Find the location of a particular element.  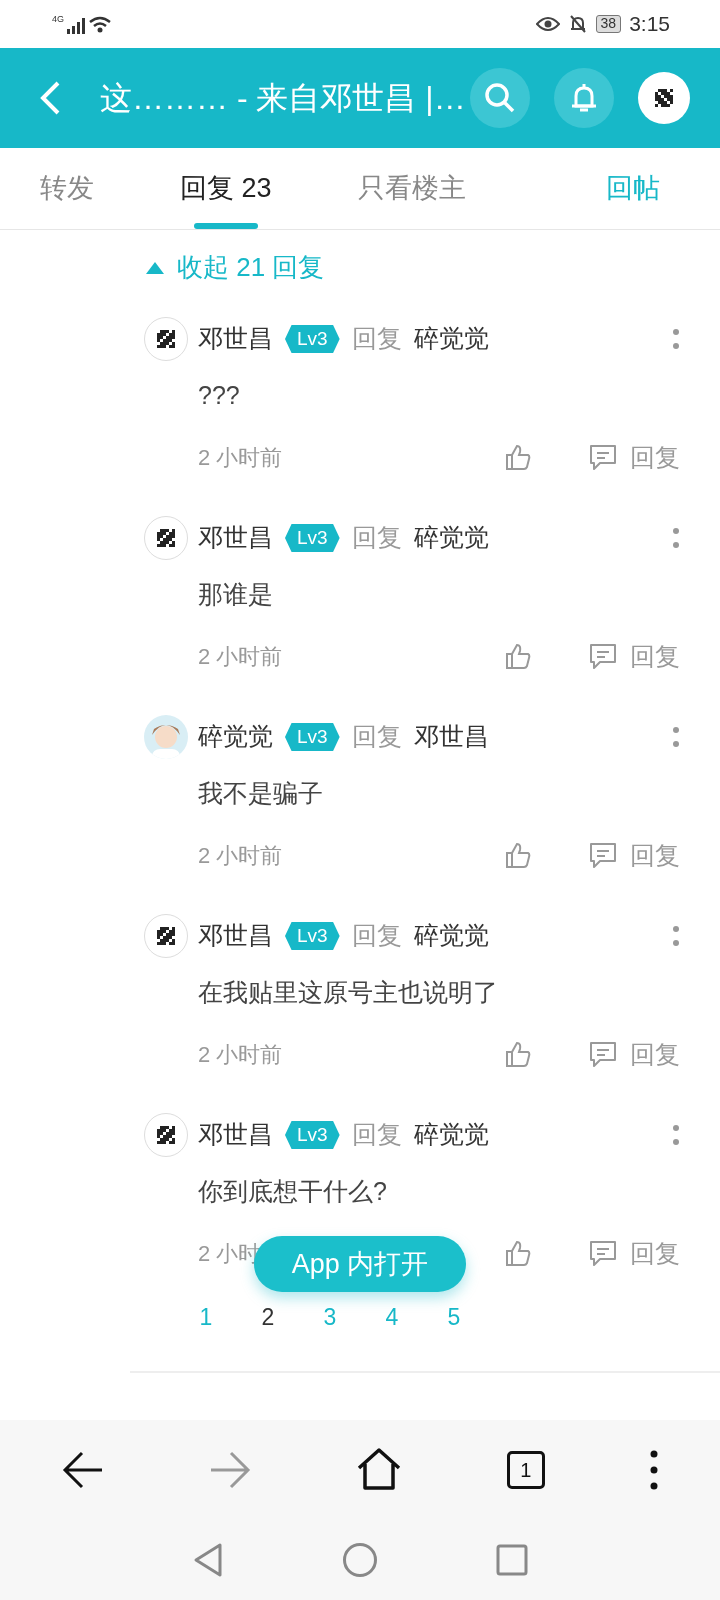

collapse-replies-button: 收起 21 回复 is located at coordinates (235, 267).